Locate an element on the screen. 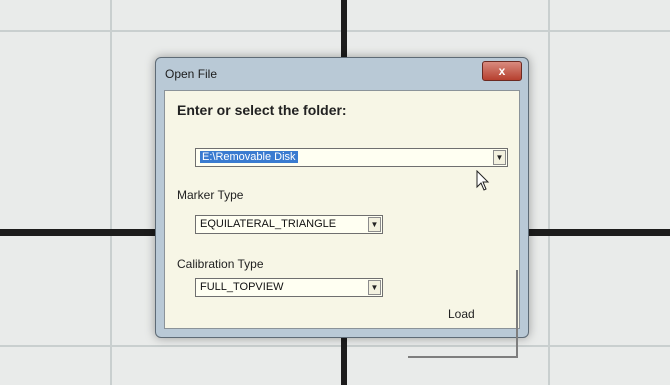 This screenshot has height=385, width=670. calibration-type-label: Calibration Type is located at coordinates (220, 264).